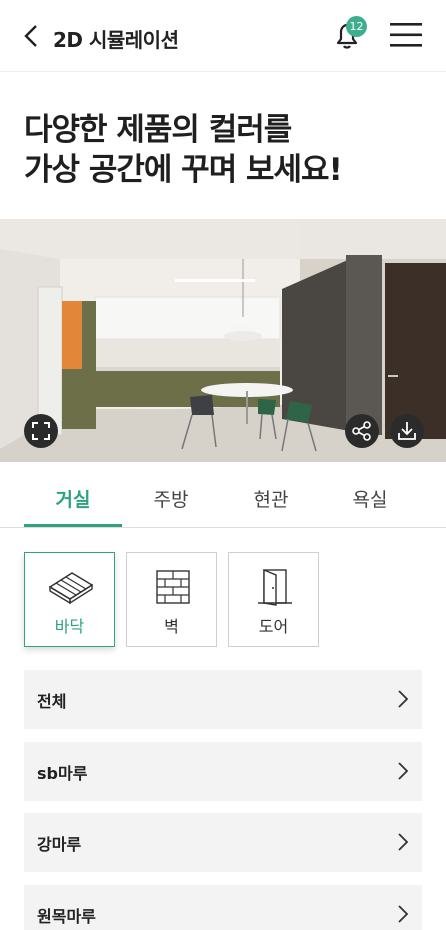 The image size is (446, 930). Describe the element at coordinates (158, 130) in the screenshot. I see `headline-line-1: 다양한 제품의 컬러를` at that location.